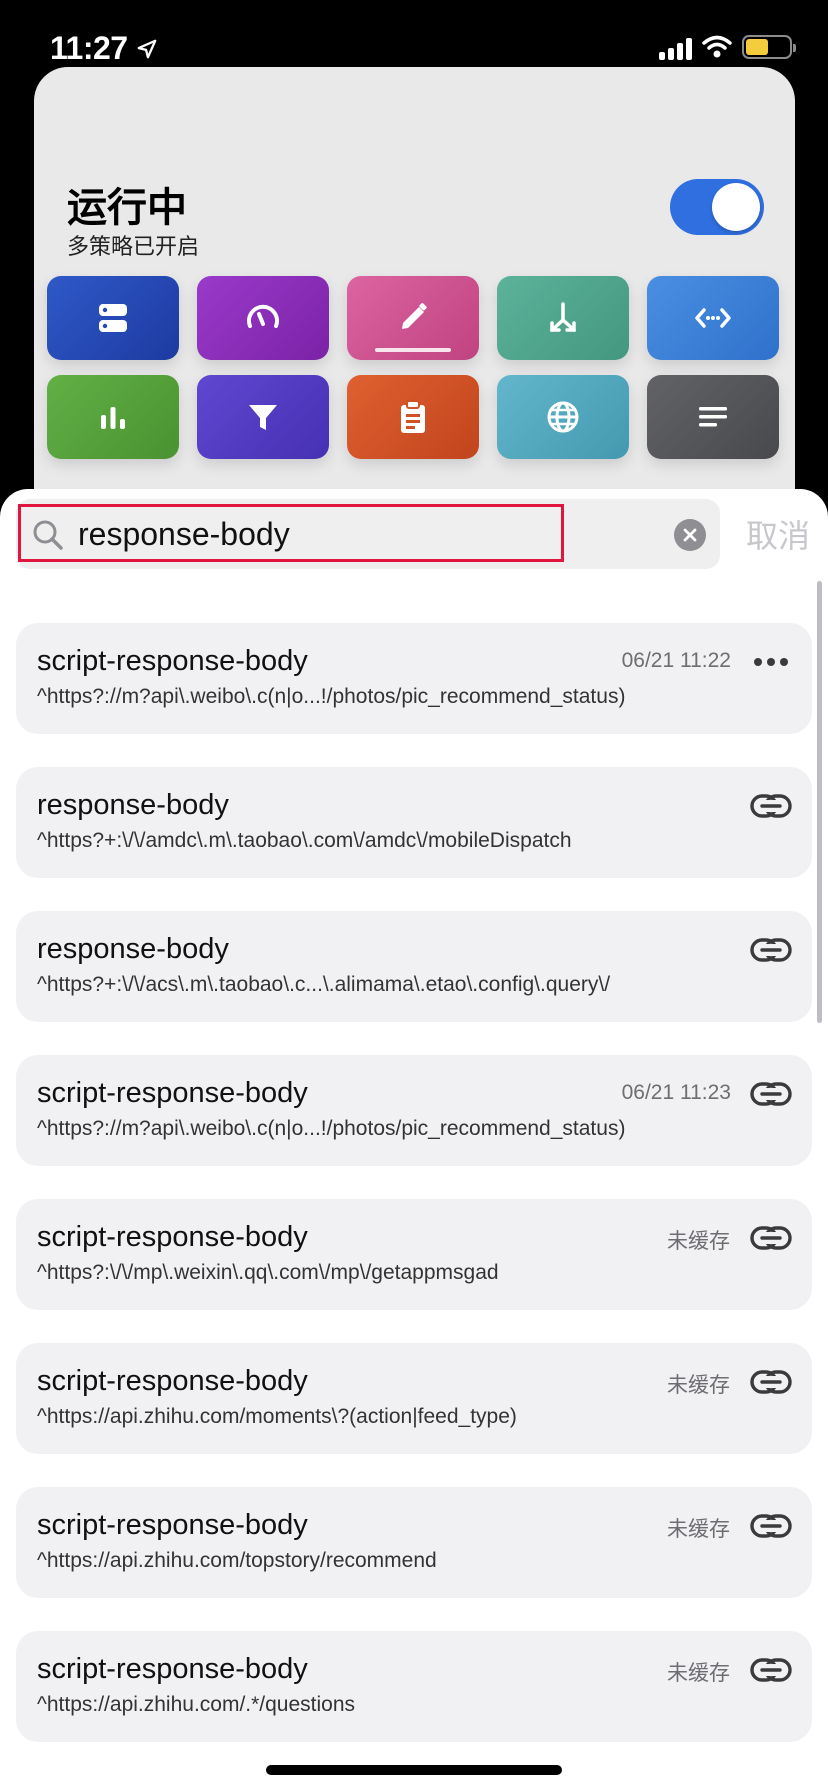 The height and width of the screenshot is (1792, 828). What do you see at coordinates (819, 802) in the screenshot?
I see `scrollbar` at bounding box center [819, 802].